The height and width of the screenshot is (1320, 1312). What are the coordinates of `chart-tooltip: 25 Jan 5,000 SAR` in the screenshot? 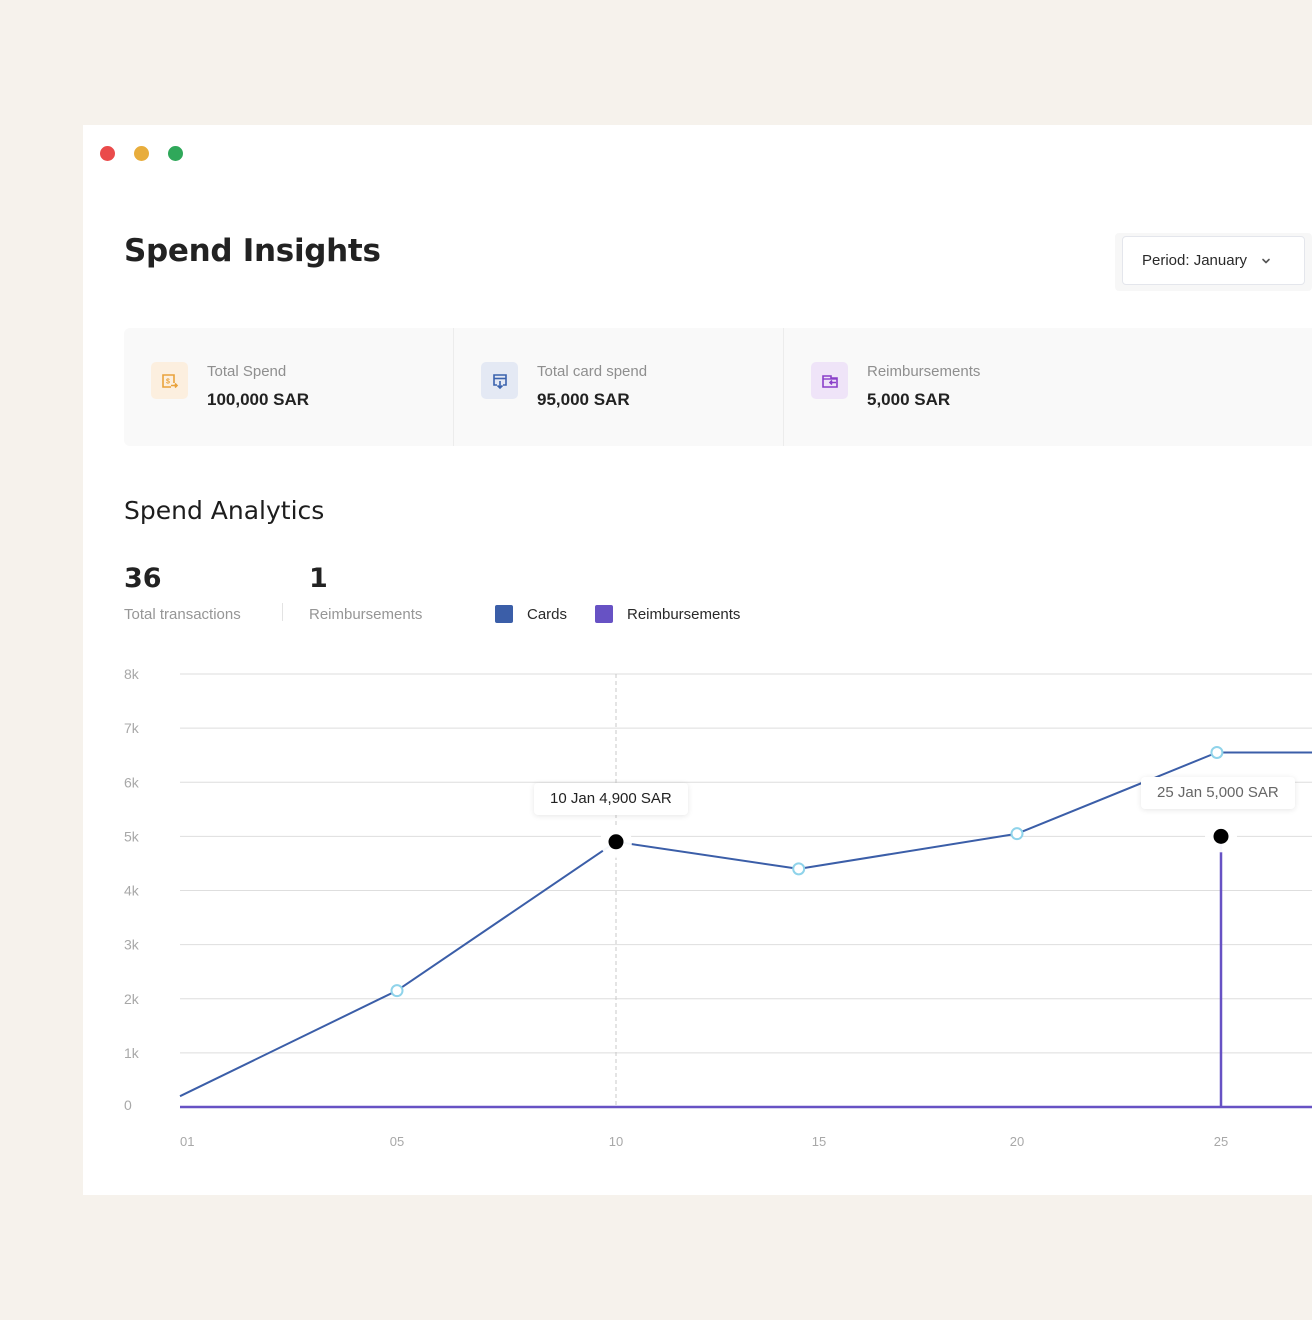 It's located at (1218, 793).